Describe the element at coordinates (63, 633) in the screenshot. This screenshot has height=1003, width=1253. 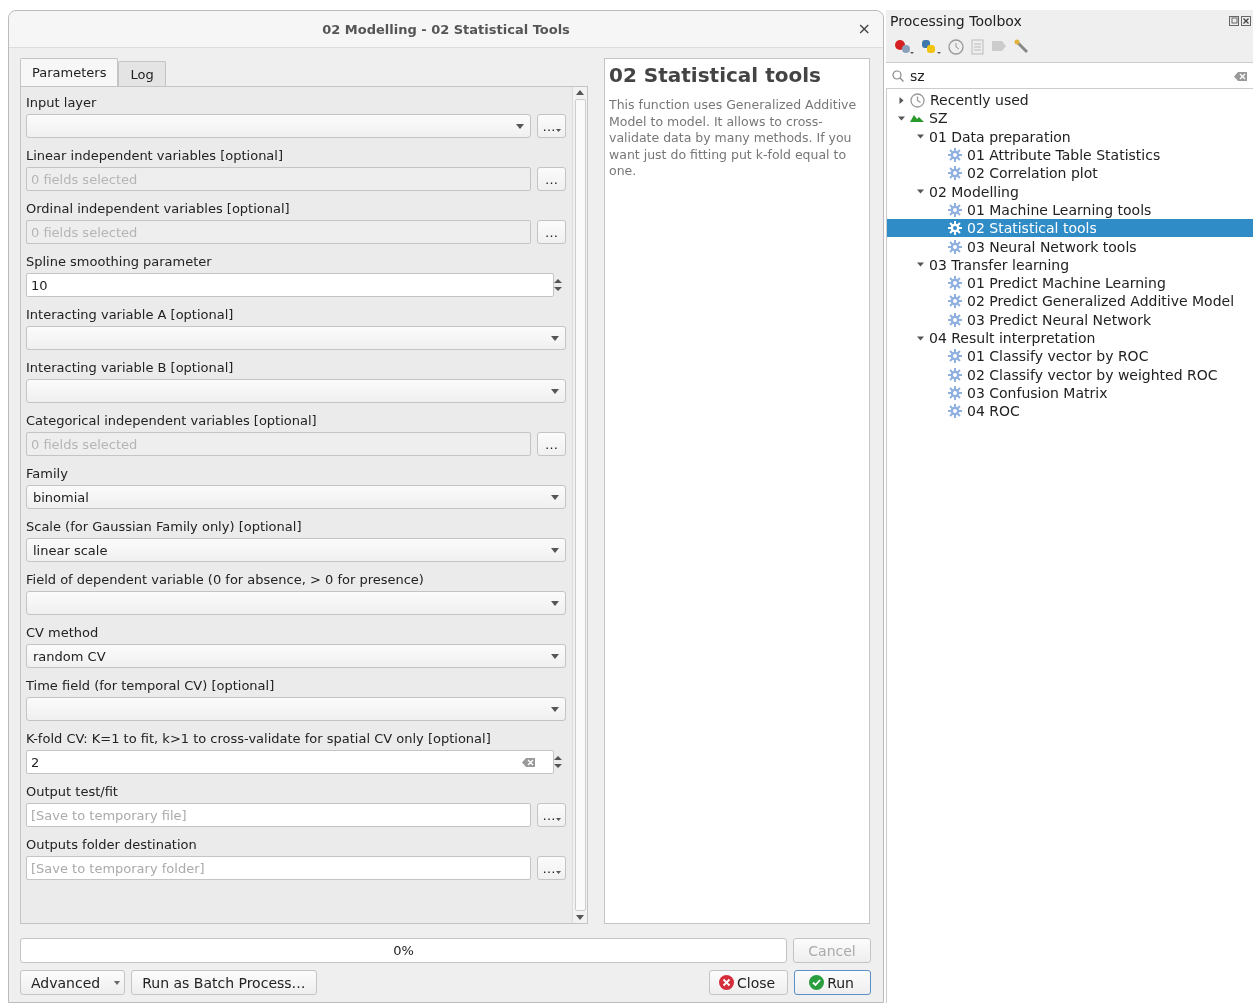
I see `parameter-label: CV method` at that location.